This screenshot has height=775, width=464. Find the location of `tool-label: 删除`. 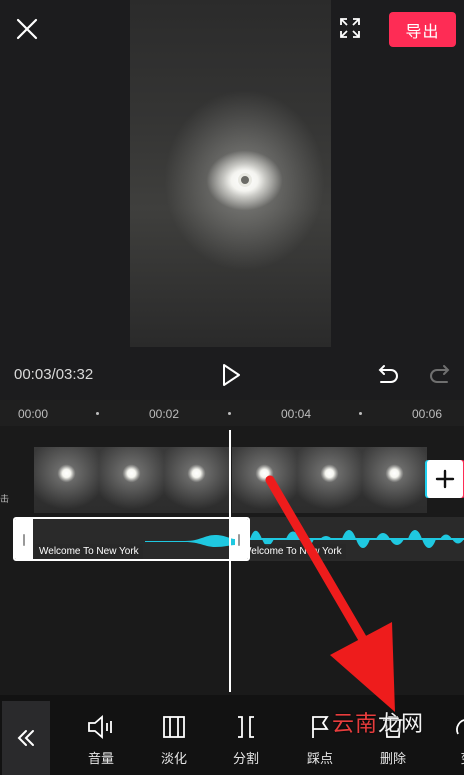

tool-label: 删除 is located at coordinates (392, 758).